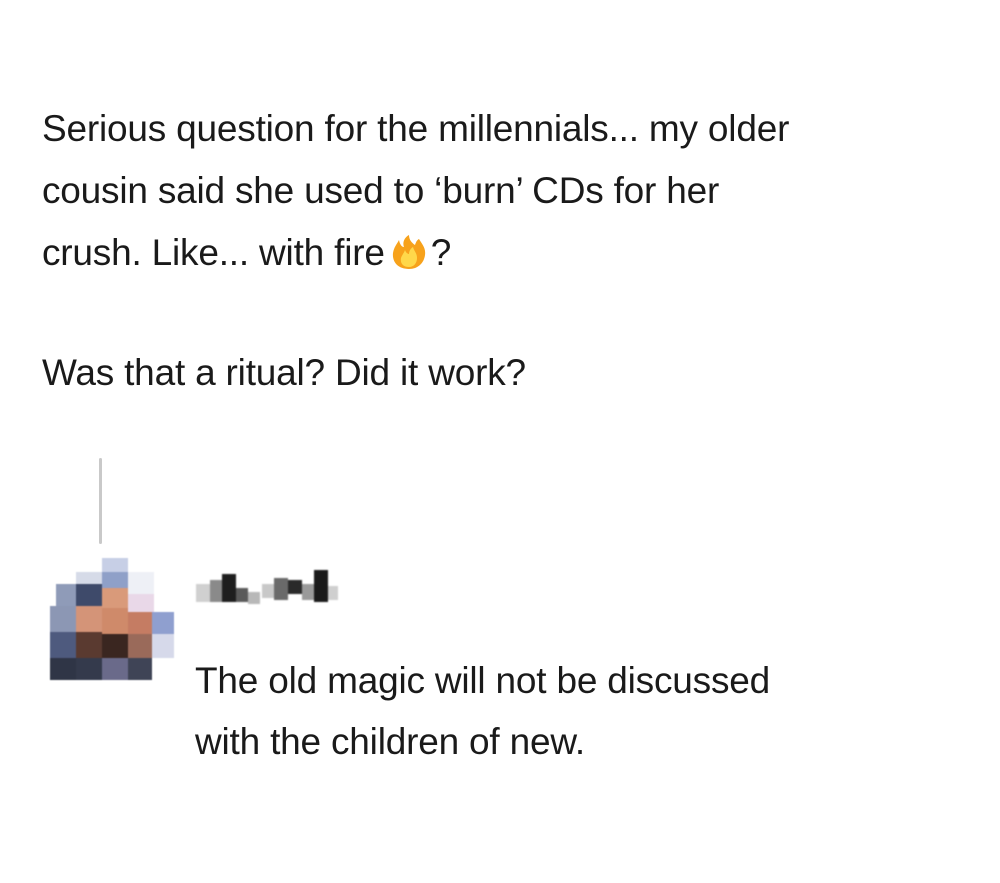 This screenshot has width=1000, height=883. I want to click on thread-connector-line, so click(100, 501).